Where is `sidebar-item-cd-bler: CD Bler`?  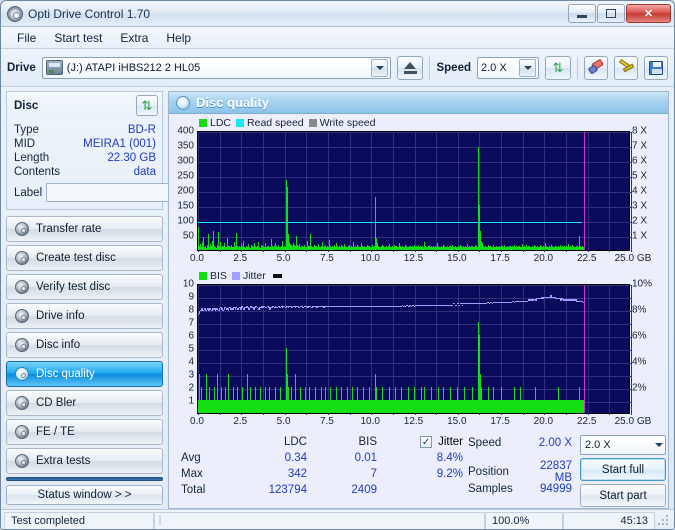
sidebar-item-cd-bler: CD Bler is located at coordinates (84, 403).